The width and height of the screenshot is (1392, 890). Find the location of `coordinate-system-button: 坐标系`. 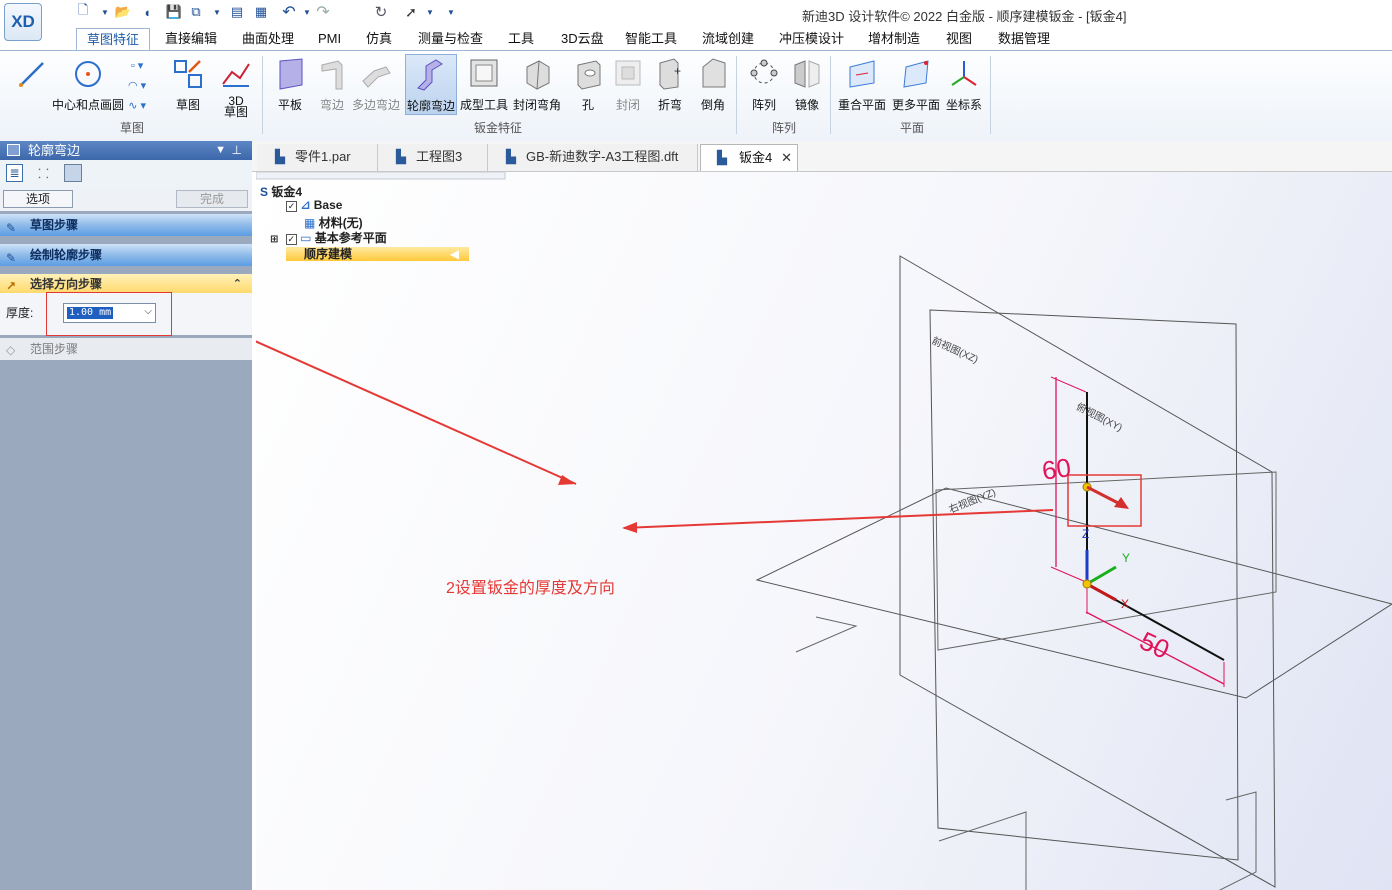

coordinate-system-button: 坐标系 is located at coordinates (964, 83).